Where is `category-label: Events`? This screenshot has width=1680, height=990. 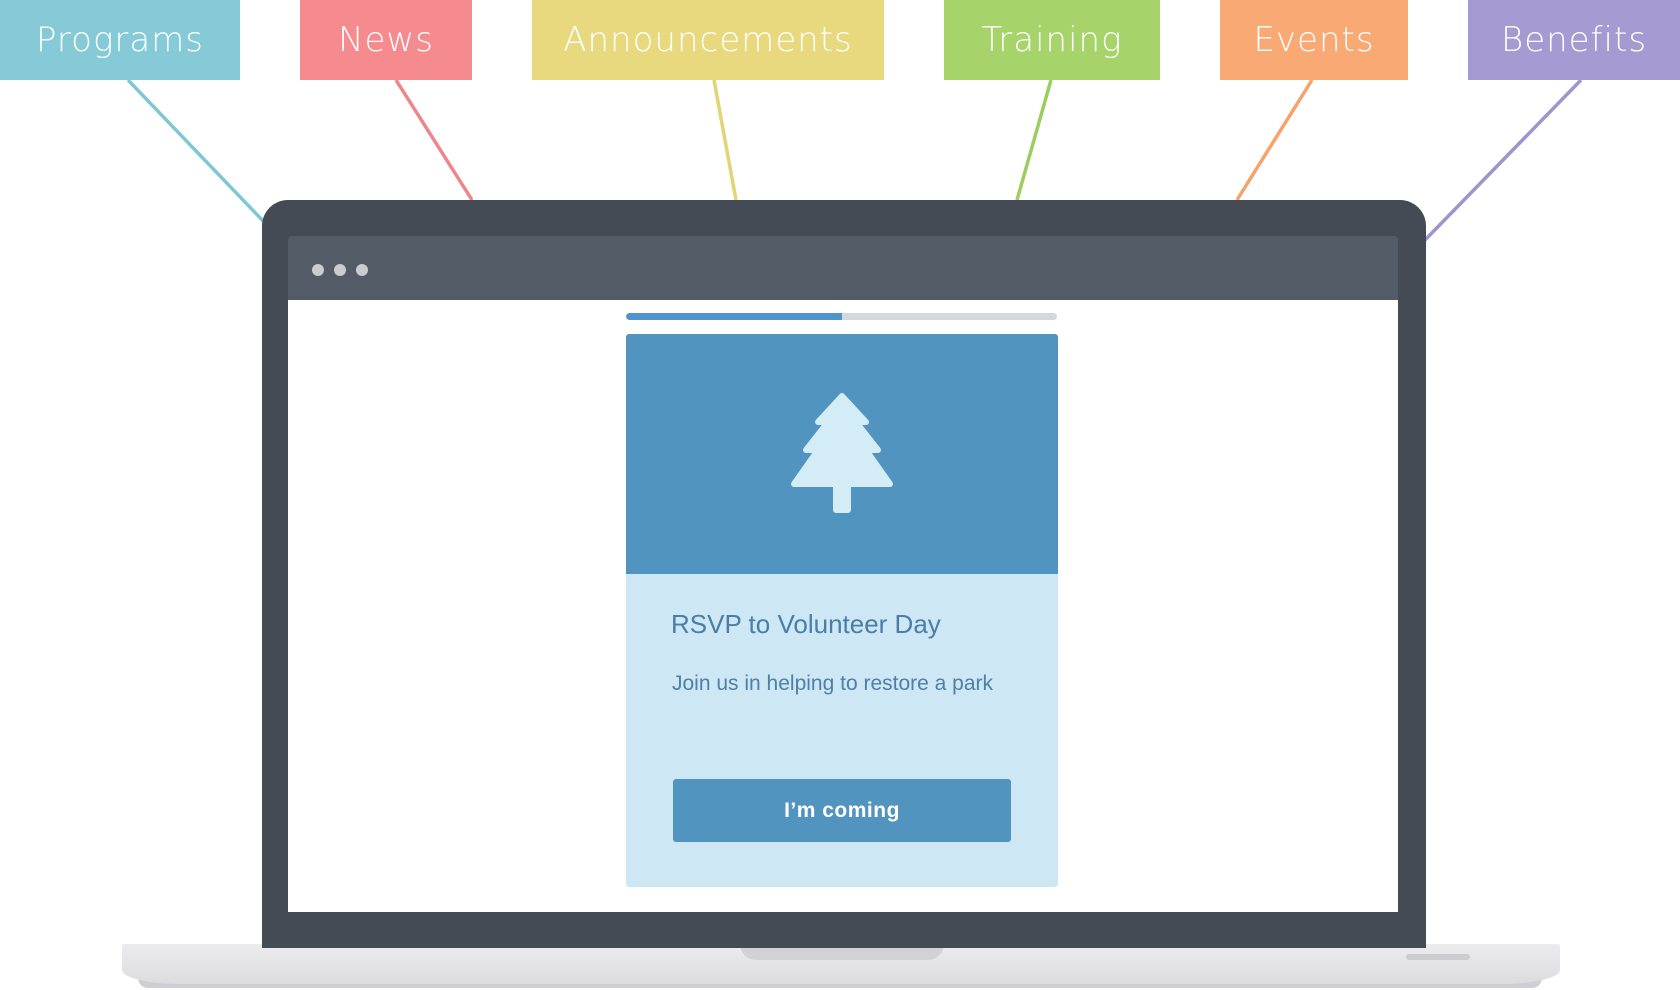
category-label: Events is located at coordinates (1314, 40).